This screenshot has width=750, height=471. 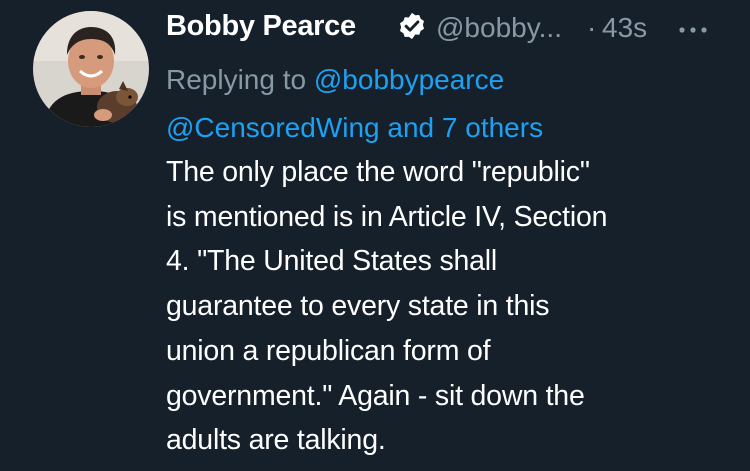 What do you see at coordinates (694, 30) in the screenshot?
I see `more-options-icon` at bounding box center [694, 30].